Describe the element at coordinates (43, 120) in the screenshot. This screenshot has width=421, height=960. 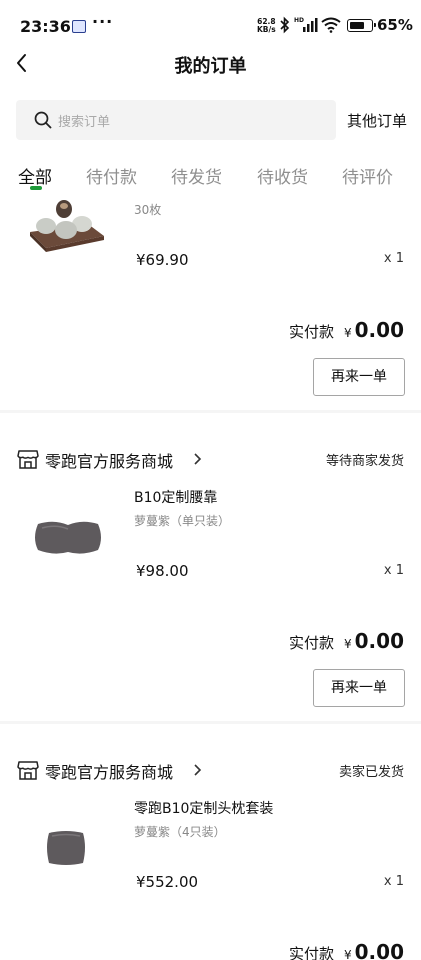
I see `search-icon` at that location.